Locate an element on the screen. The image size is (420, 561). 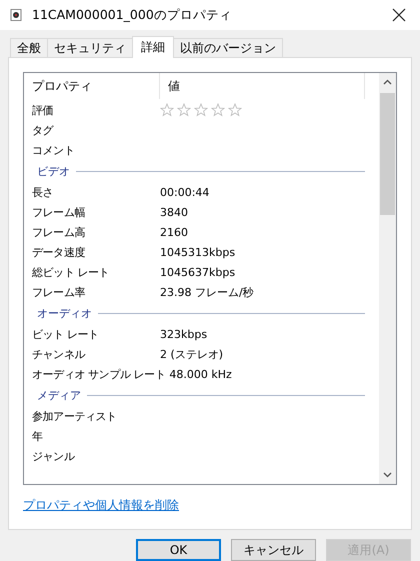
property-name: 年 is located at coordinates (37, 436).